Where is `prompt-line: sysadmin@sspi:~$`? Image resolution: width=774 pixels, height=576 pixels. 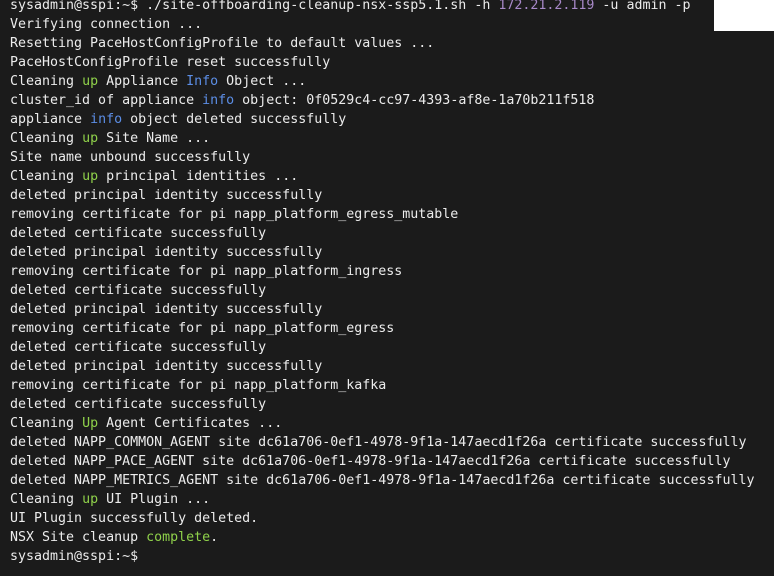
prompt-line: sysadmin@sspi:~$ is located at coordinates (382, 556).